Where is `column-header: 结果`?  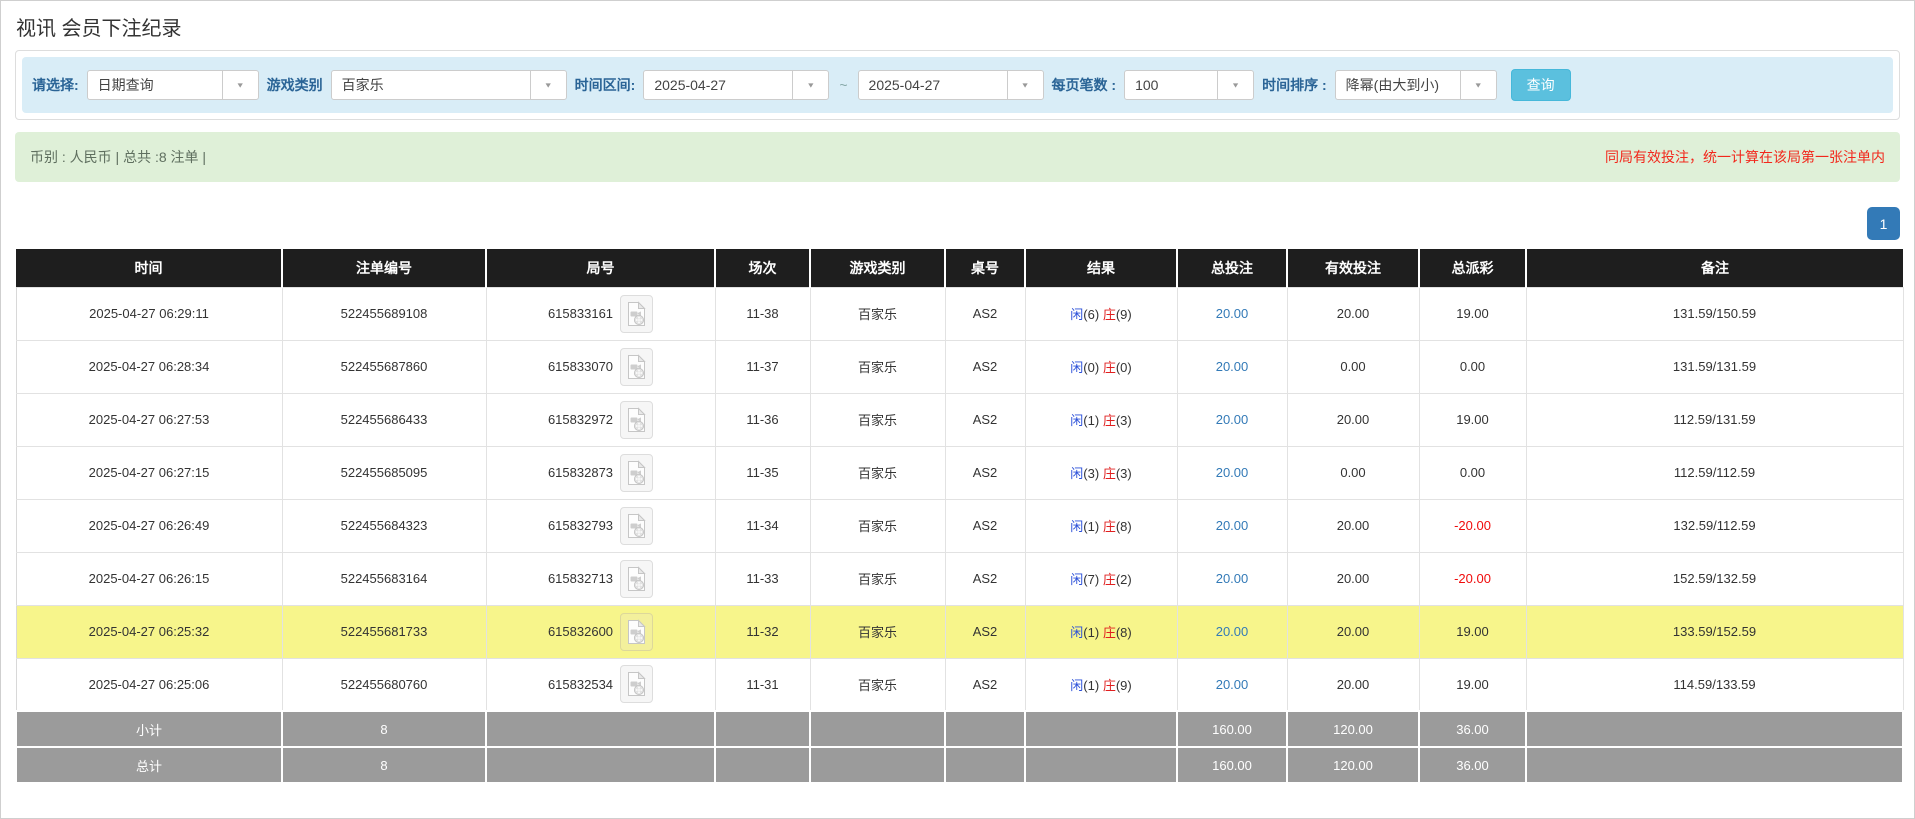 column-header: 结果 is located at coordinates (1100, 268).